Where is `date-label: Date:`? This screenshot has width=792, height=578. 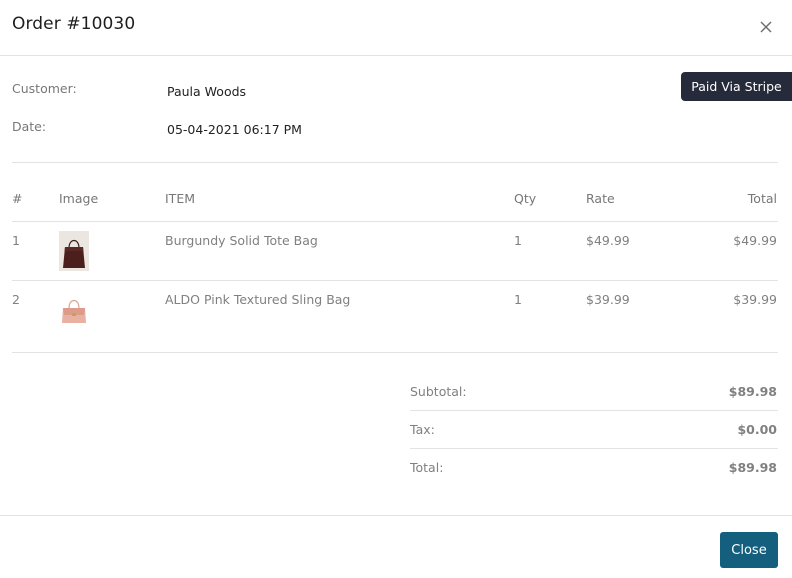 date-label: Date: is located at coordinates (29, 126).